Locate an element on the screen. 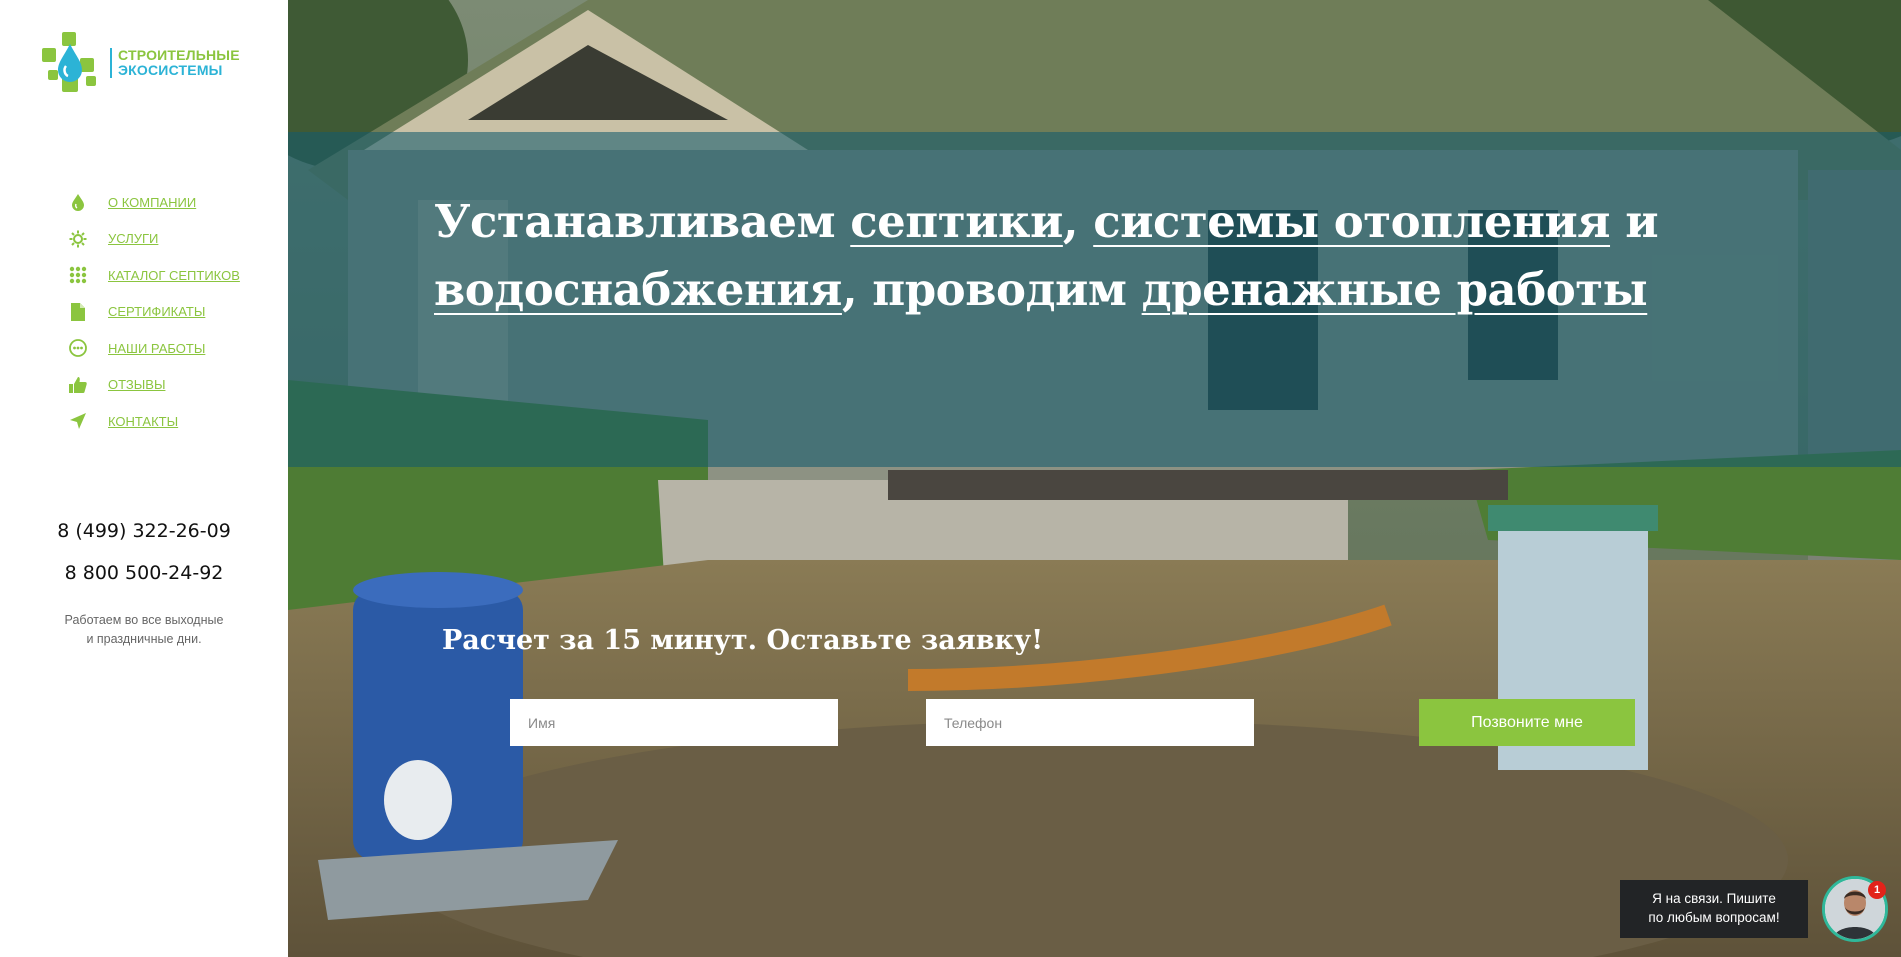  nav-label: О КОМПАНИИ is located at coordinates (152, 202).